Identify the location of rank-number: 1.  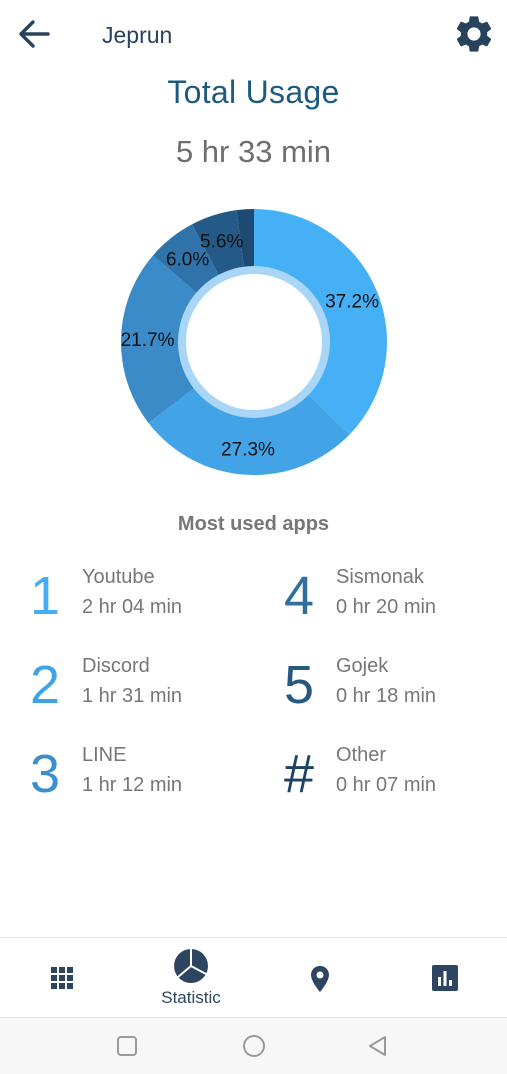
(45, 596).